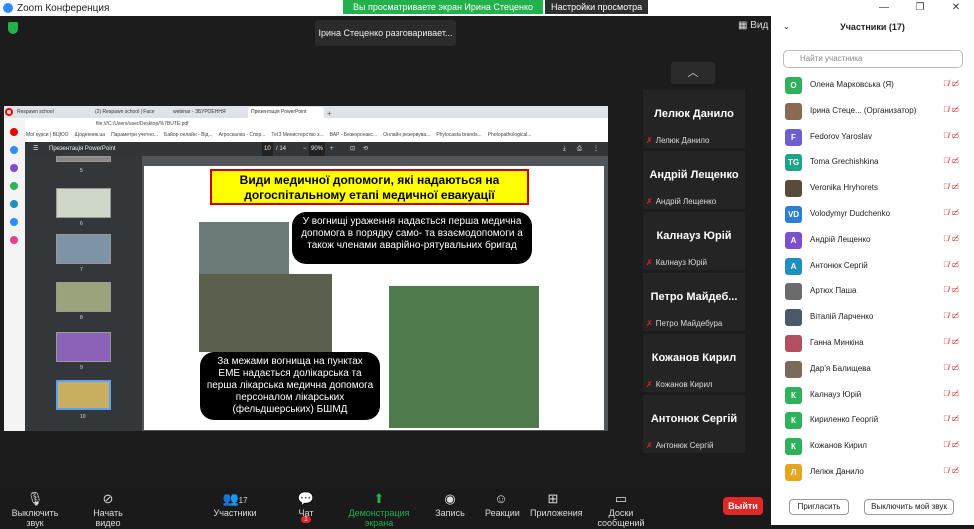 The height and width of the screenshot is (529, 974). I want to click on restore-button: ❐, so click(920, 8).